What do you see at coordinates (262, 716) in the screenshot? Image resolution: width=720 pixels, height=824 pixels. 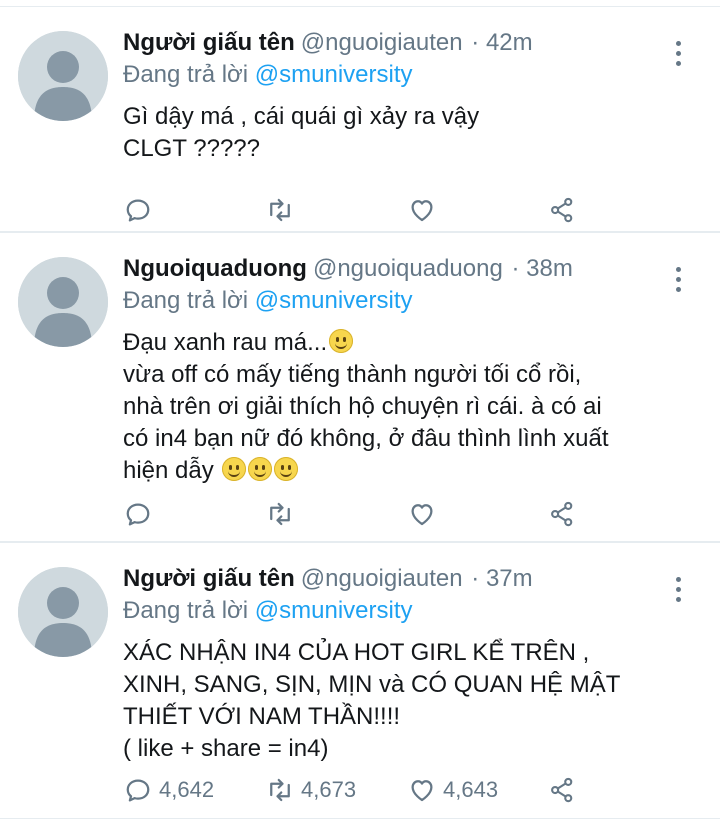 I see `tweet-line: THIẾT VỚI NAM THẦN!!!!` at bounding box center [262, 716].